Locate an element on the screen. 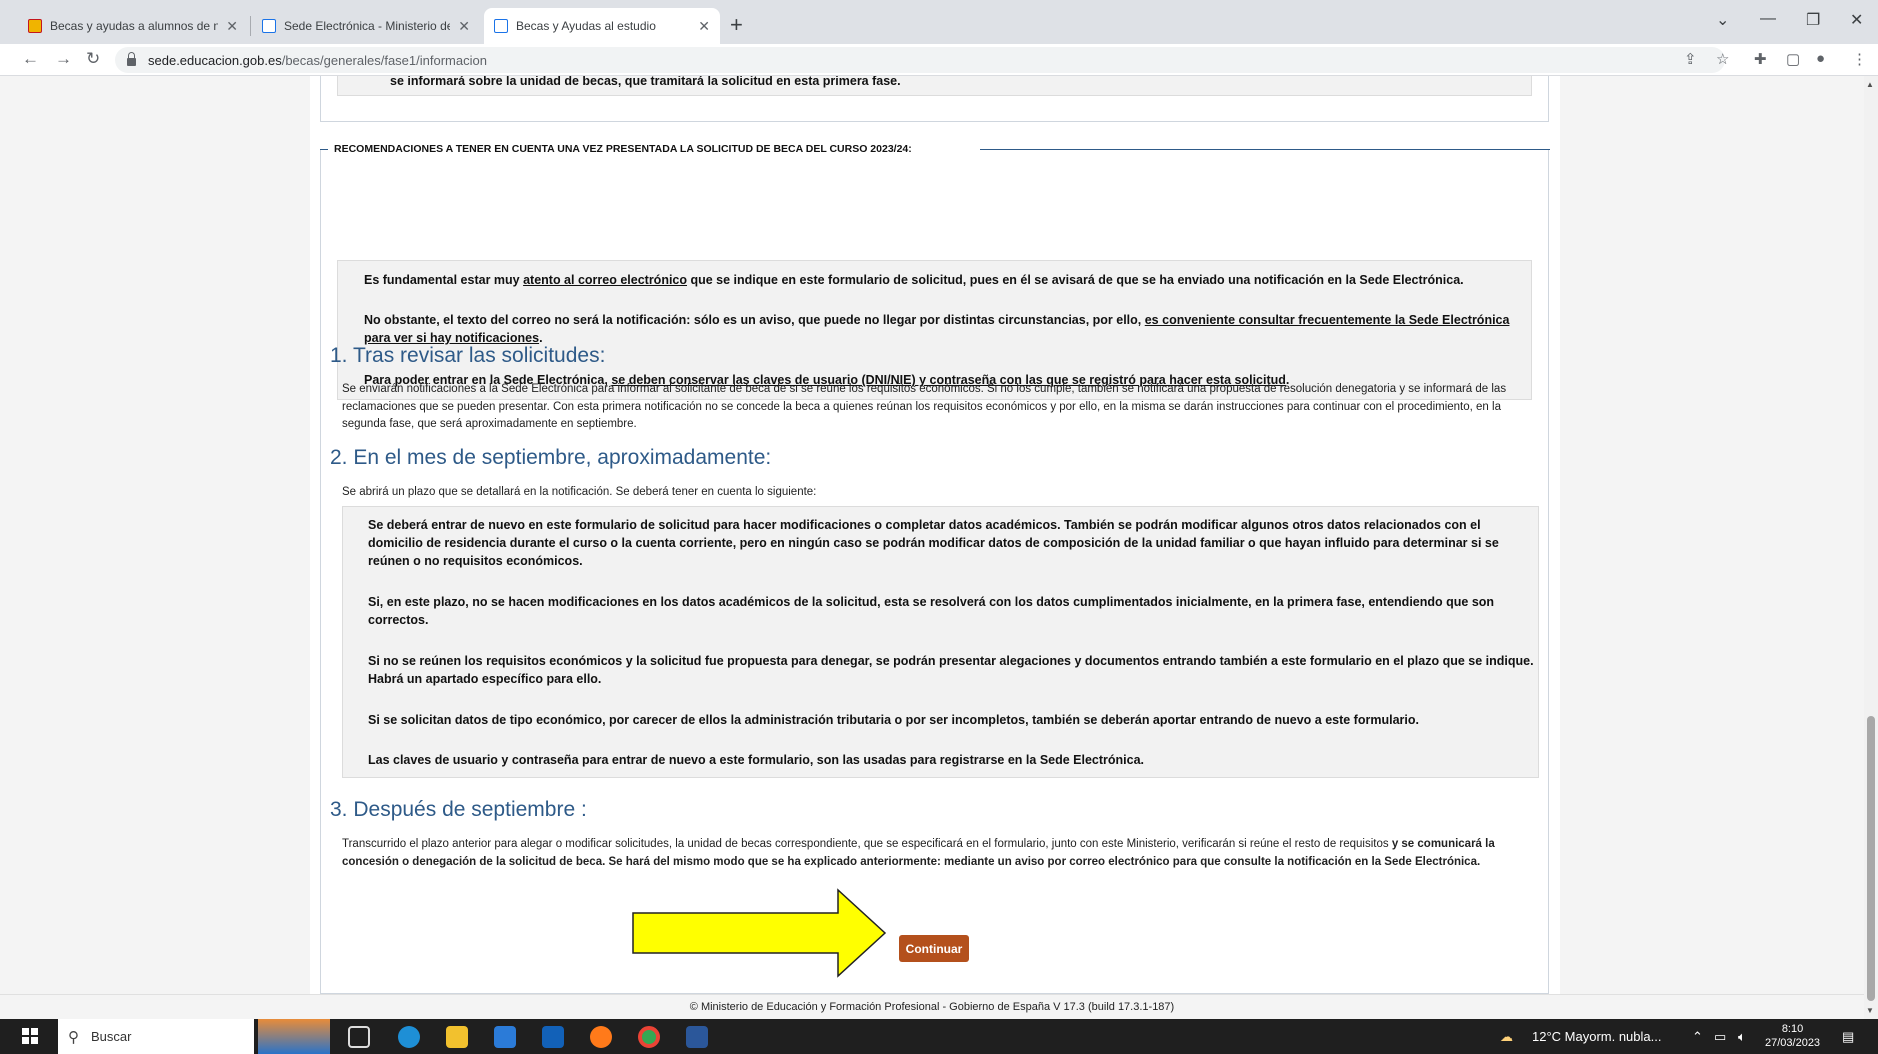 The height and width of the screenshot is (1054, 1878). text-segment-underlined: atento al correo electrónico is located at coordinates (605, 280).